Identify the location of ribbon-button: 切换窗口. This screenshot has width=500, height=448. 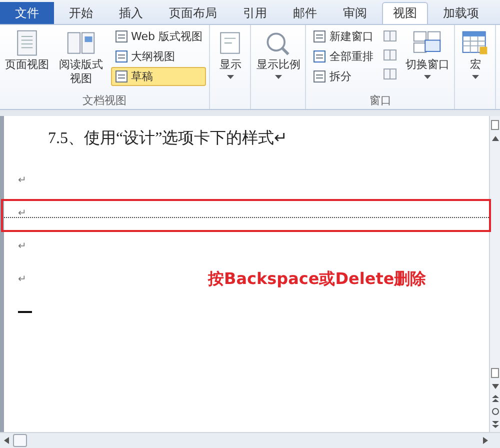
(427, 54).